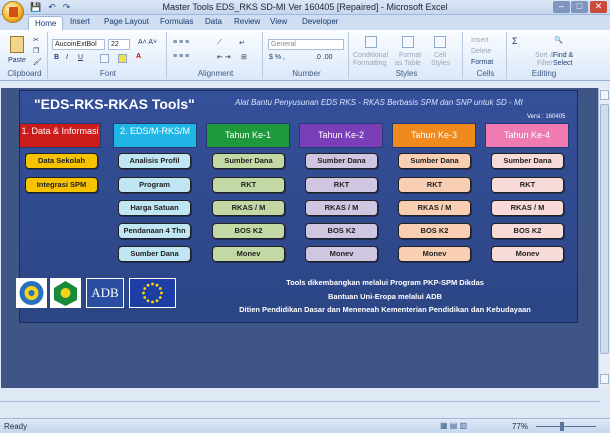 This screenshot has width=610, height=433. Describe the element at coordinates (80, 57) in the screenshot. I see `underline-icon: U` at that location.